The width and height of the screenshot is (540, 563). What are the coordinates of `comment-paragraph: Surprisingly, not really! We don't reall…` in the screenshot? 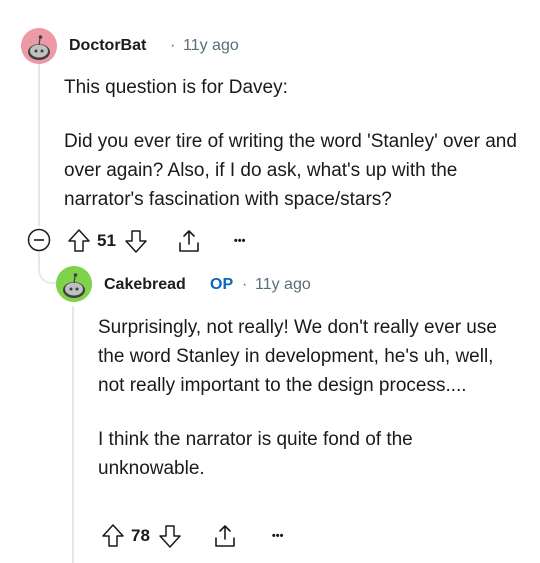 It's located at (297, 356).